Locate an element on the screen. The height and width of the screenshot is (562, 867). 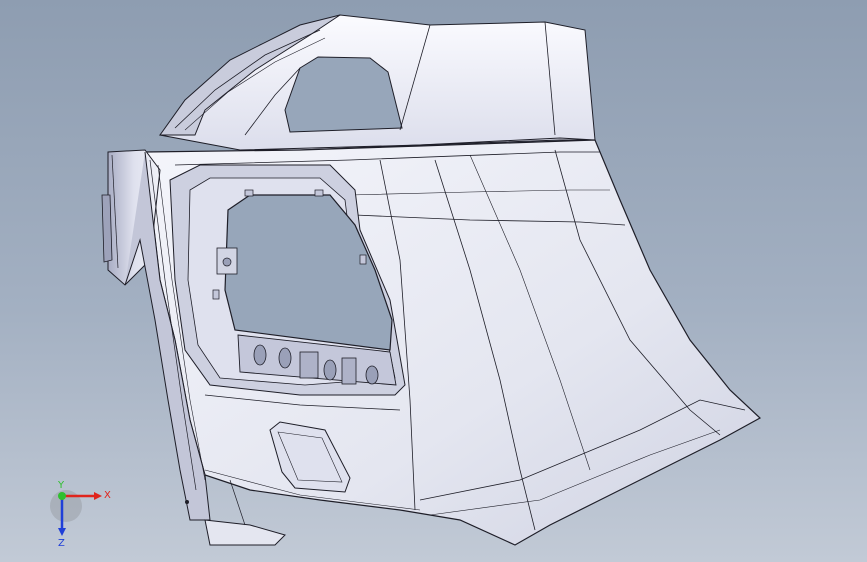
y-axis-label: Y is located at coordinates (61, 485).